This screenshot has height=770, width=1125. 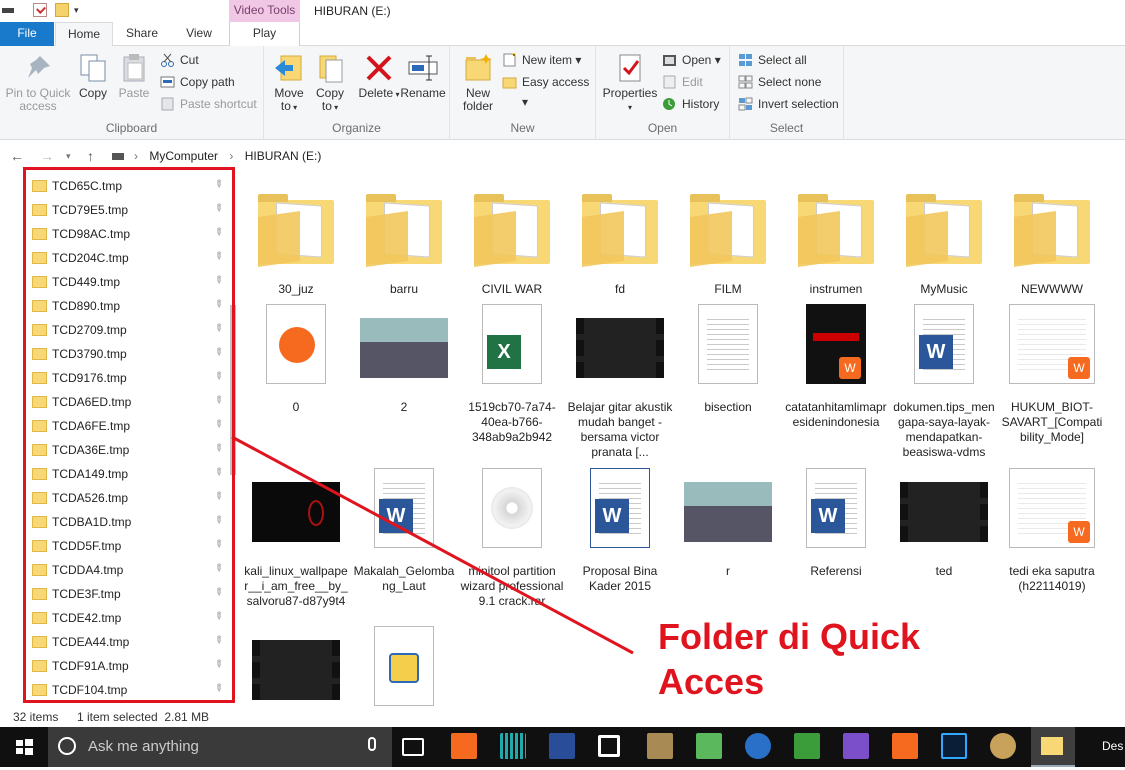 What do you see at coordinates (404, 239) in the screenshot?
I see `file-item: barru` at bounding box center [404, 239].